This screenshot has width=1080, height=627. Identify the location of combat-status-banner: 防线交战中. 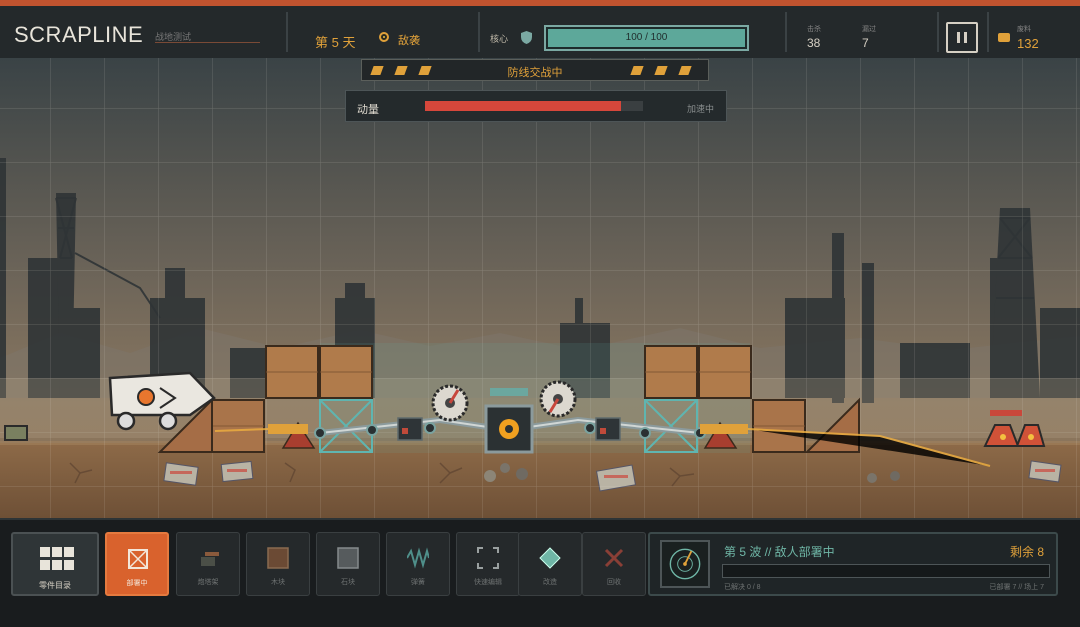
(535, 70).